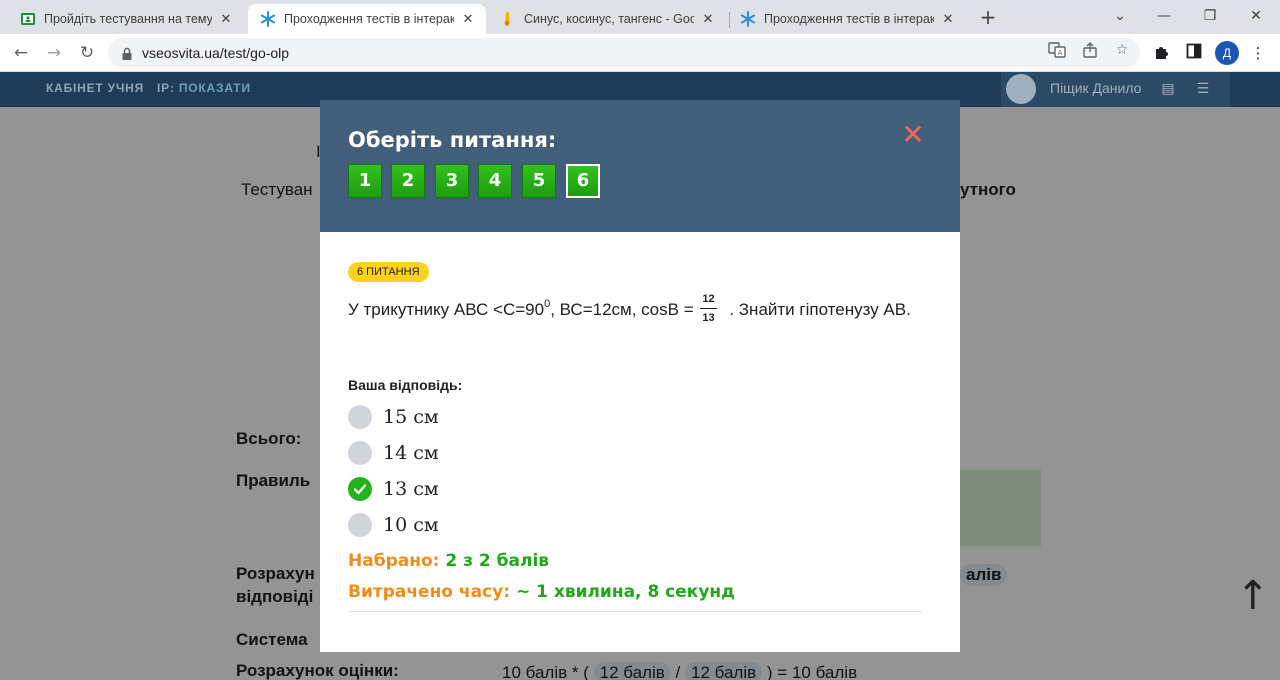 The height and width of the screenshot is (680, 1280). Describe the element at coordinates (1210, 16) in the screenshot. I see `restore-icon: ❐` at that location.